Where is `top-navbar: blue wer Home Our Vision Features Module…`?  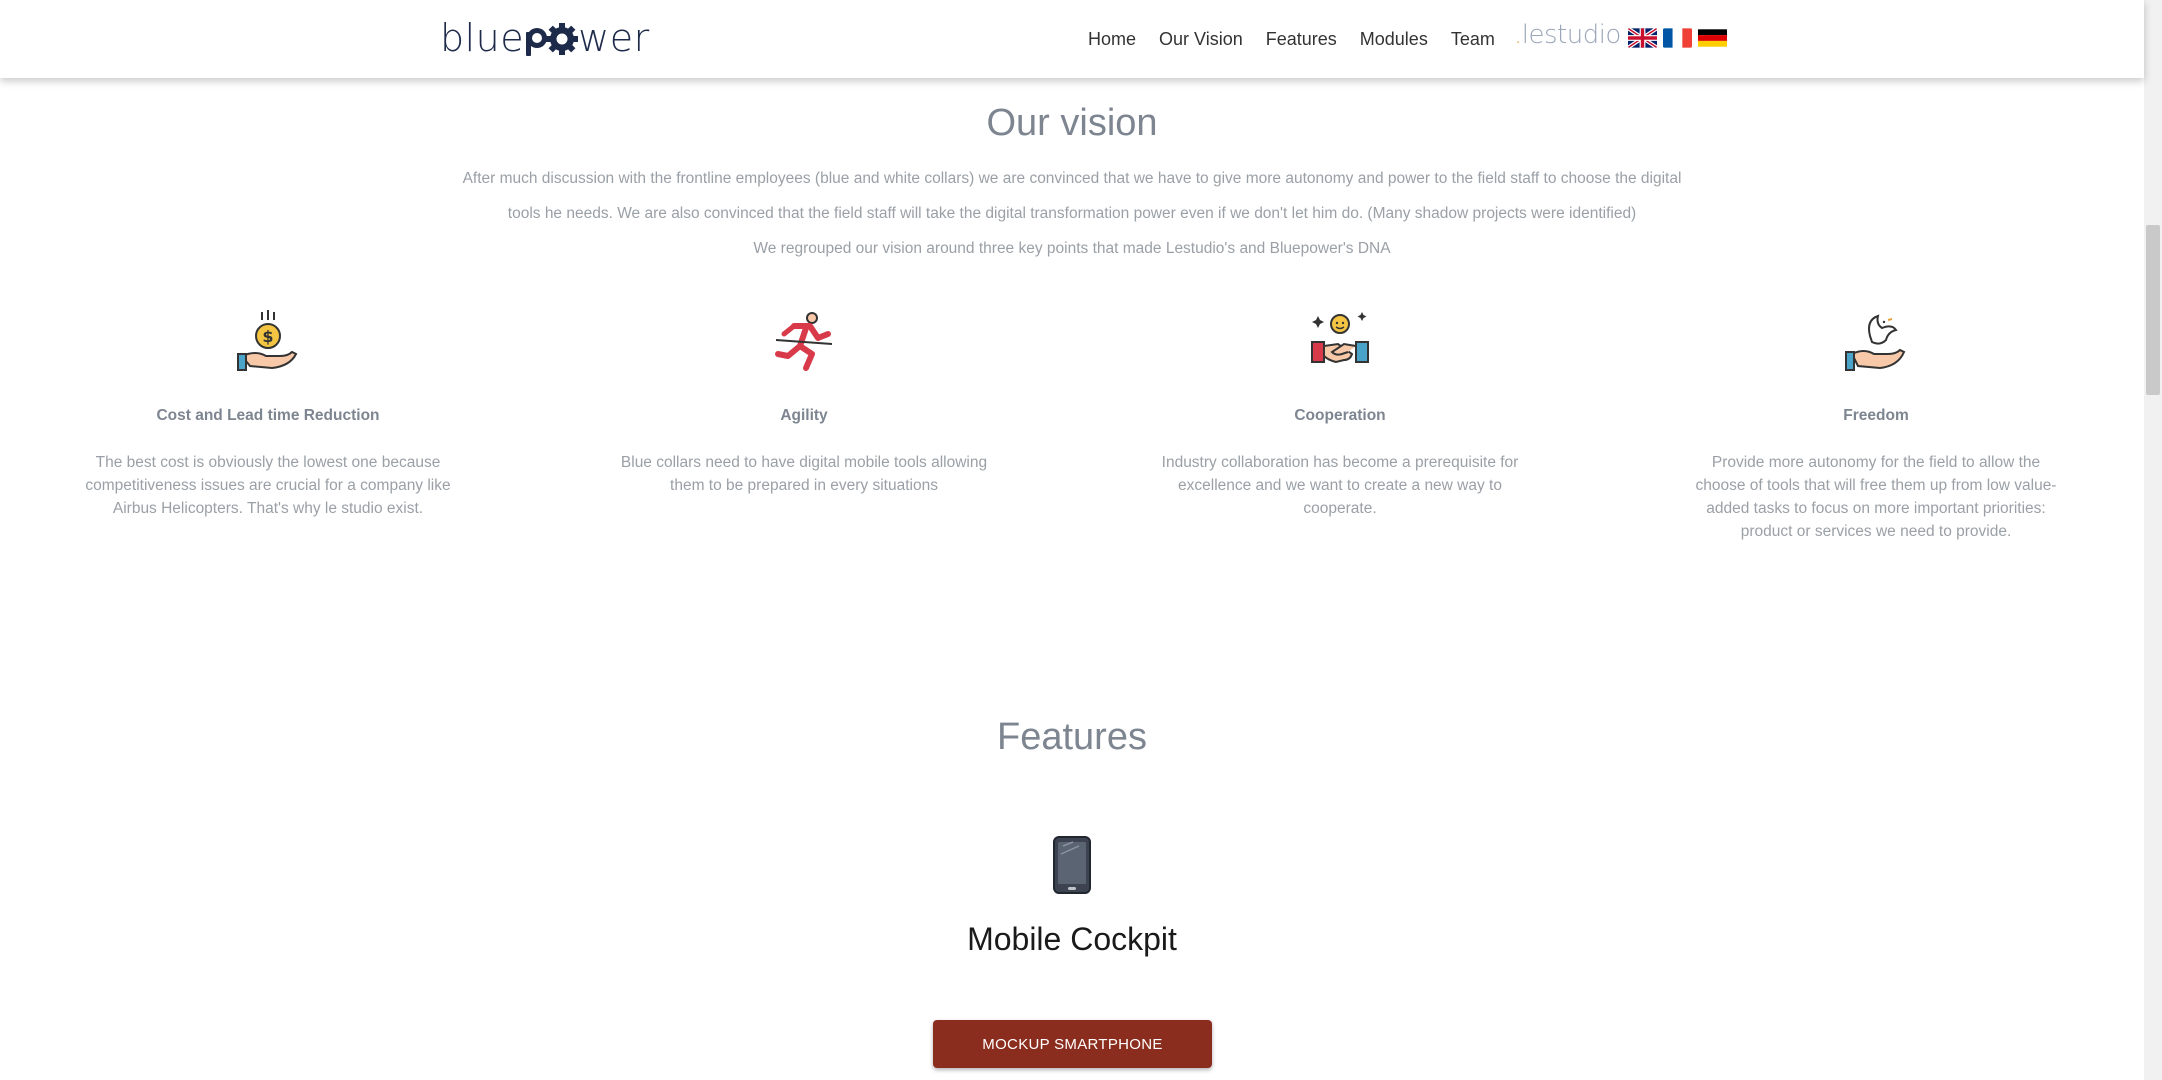 top-navbar: blue wer Home Our Vision Features Module… is located at coordinates (1072, 39).